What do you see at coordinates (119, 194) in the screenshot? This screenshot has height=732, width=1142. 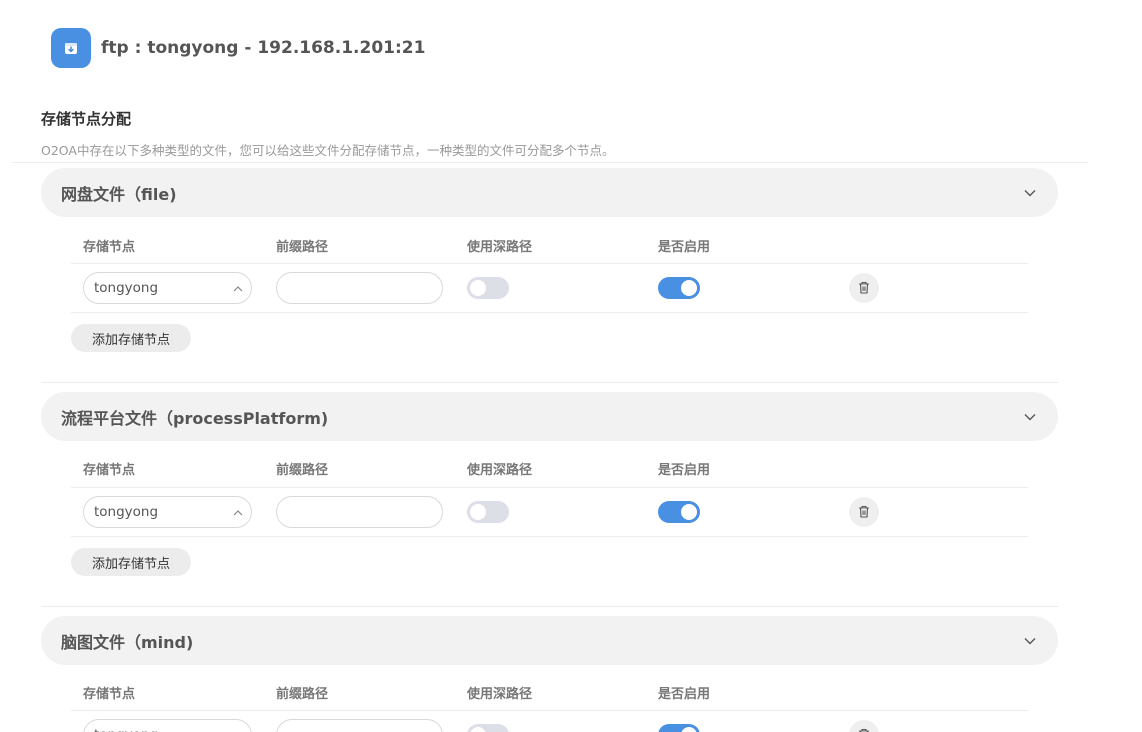 I see `panel-title: 网盘文件（file)` at bounding box center [119, 194].